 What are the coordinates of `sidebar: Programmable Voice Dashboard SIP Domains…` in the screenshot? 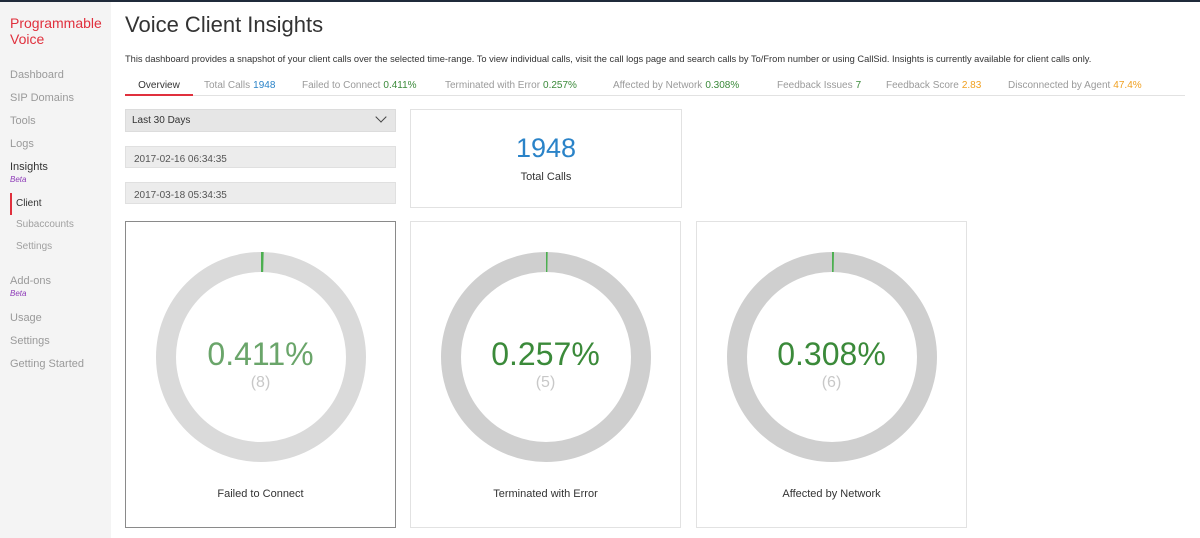 It's located at (55, 270).